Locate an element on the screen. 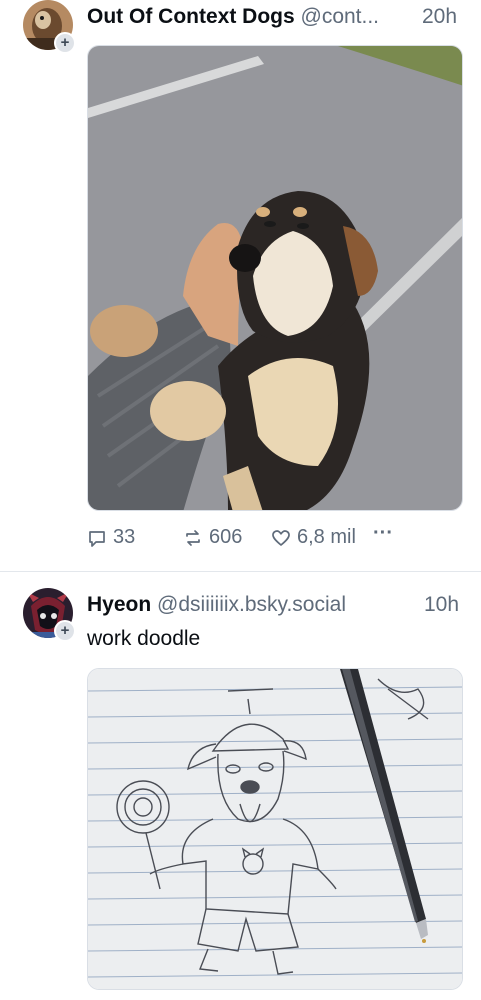 The image size is (481, 1000). author-display-name: Hyeon is located at coordinates (119, 604).